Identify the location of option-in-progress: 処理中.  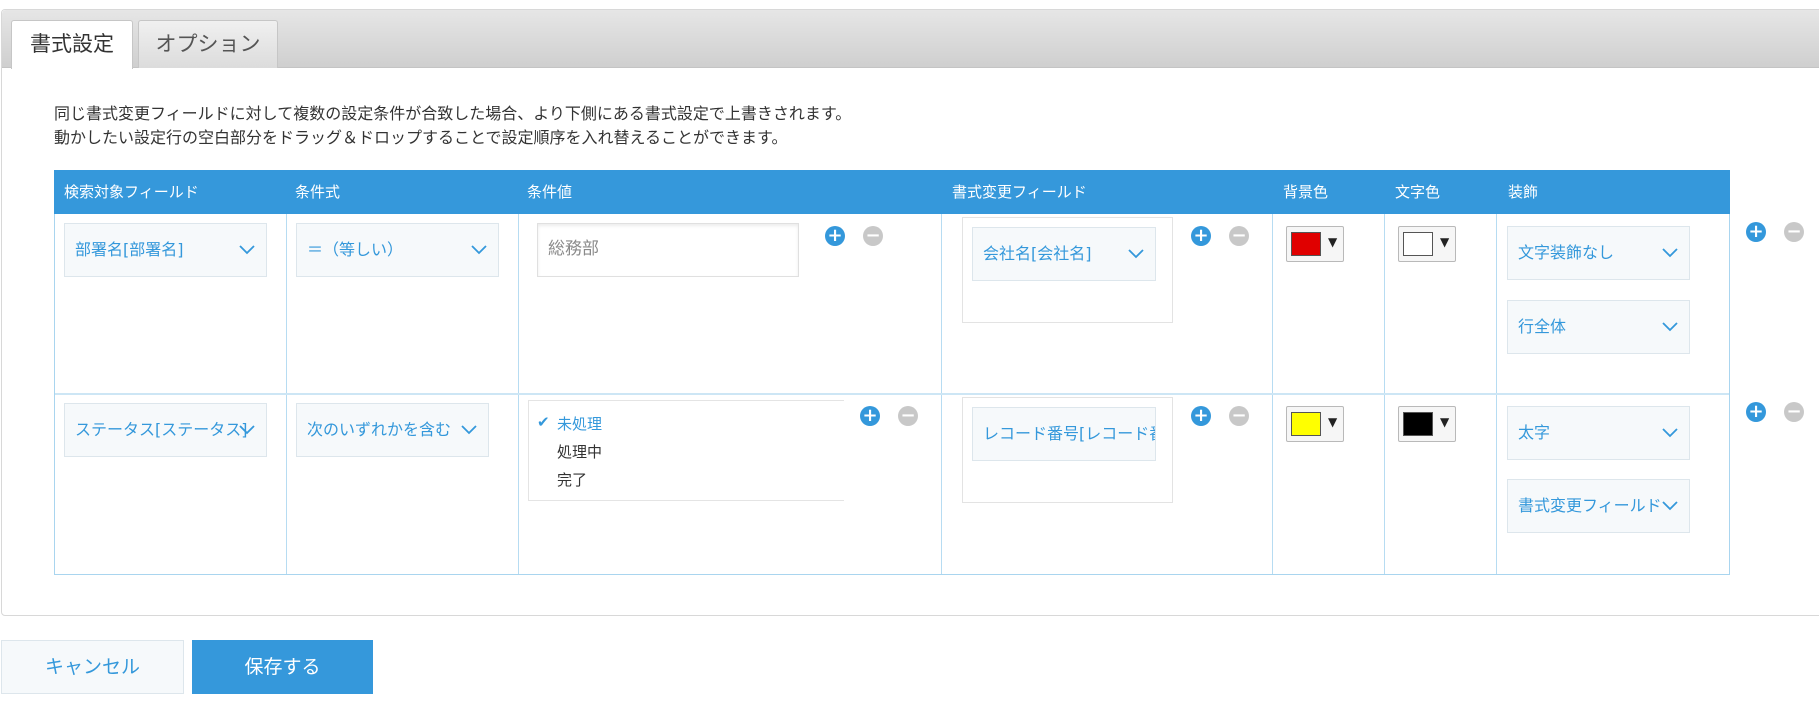
(579, 451).